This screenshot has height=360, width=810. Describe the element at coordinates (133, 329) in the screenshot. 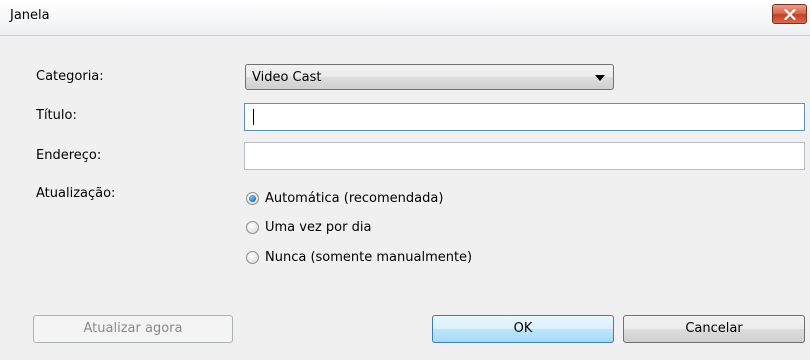

I see `atualizar-agora-button: Atualizar agora` at that location.